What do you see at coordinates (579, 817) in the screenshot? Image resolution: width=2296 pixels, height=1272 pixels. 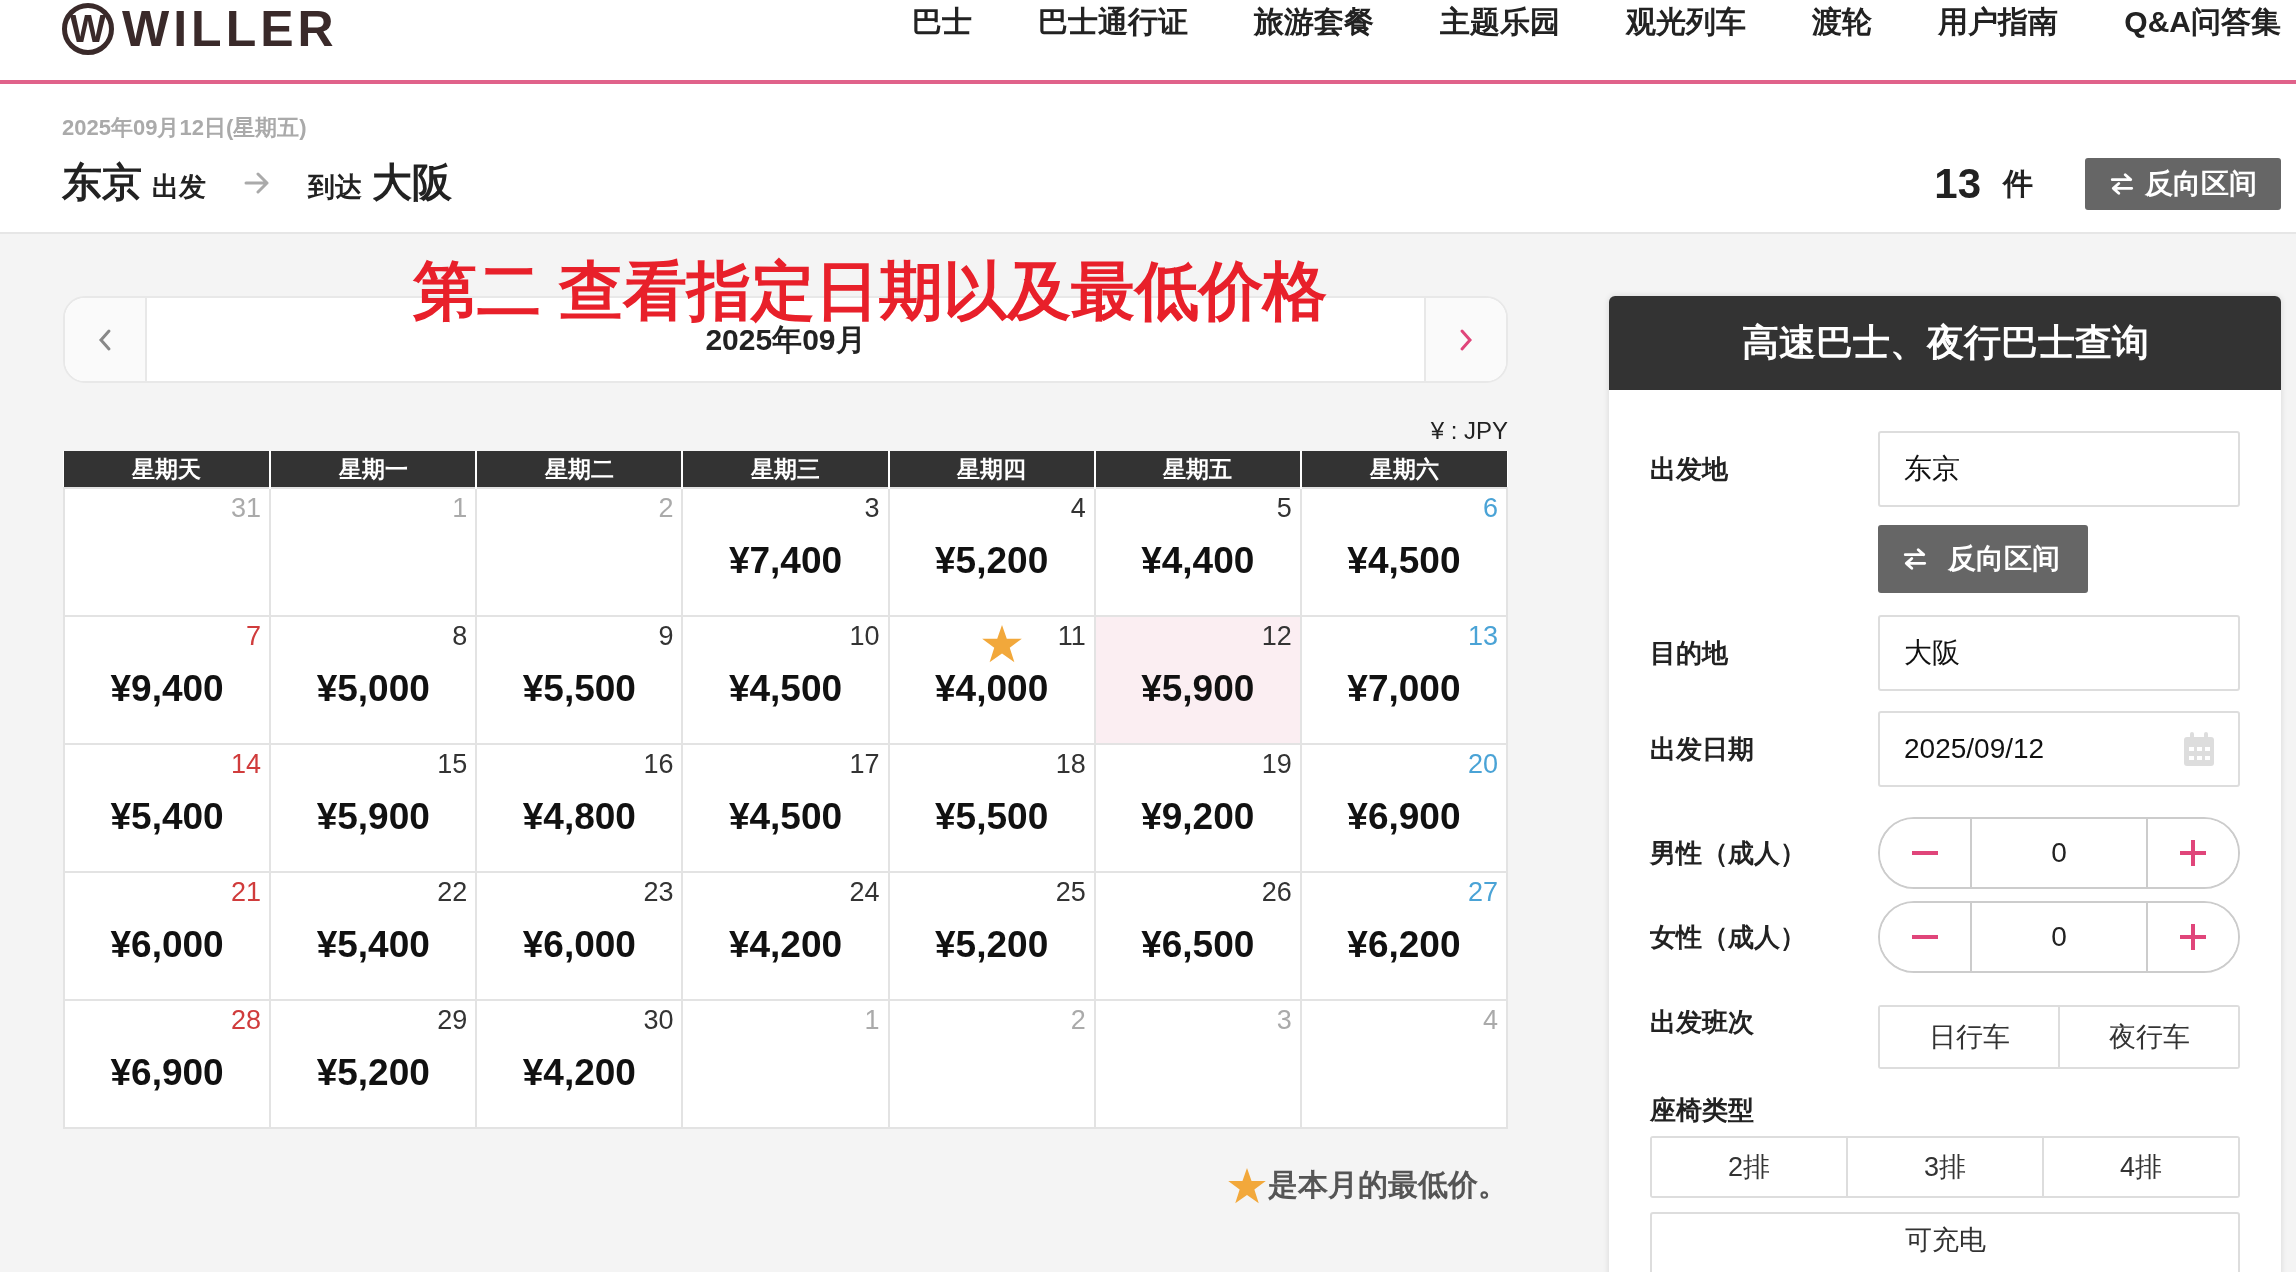 I see `price-label: ¥4,800` at bounding box center [579, 817].